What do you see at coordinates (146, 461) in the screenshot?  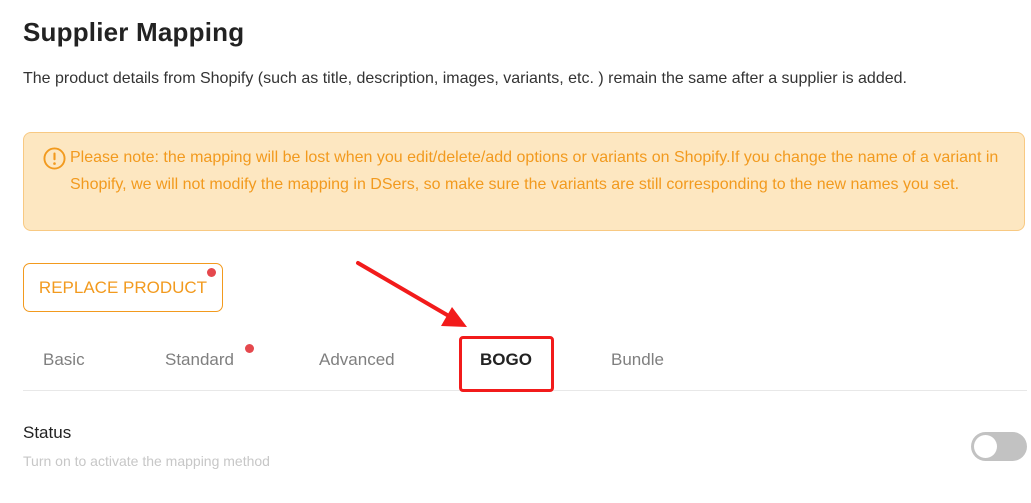 I see `status-hint: Turn on to activate the mapping method` at bounding box center [146, 461].